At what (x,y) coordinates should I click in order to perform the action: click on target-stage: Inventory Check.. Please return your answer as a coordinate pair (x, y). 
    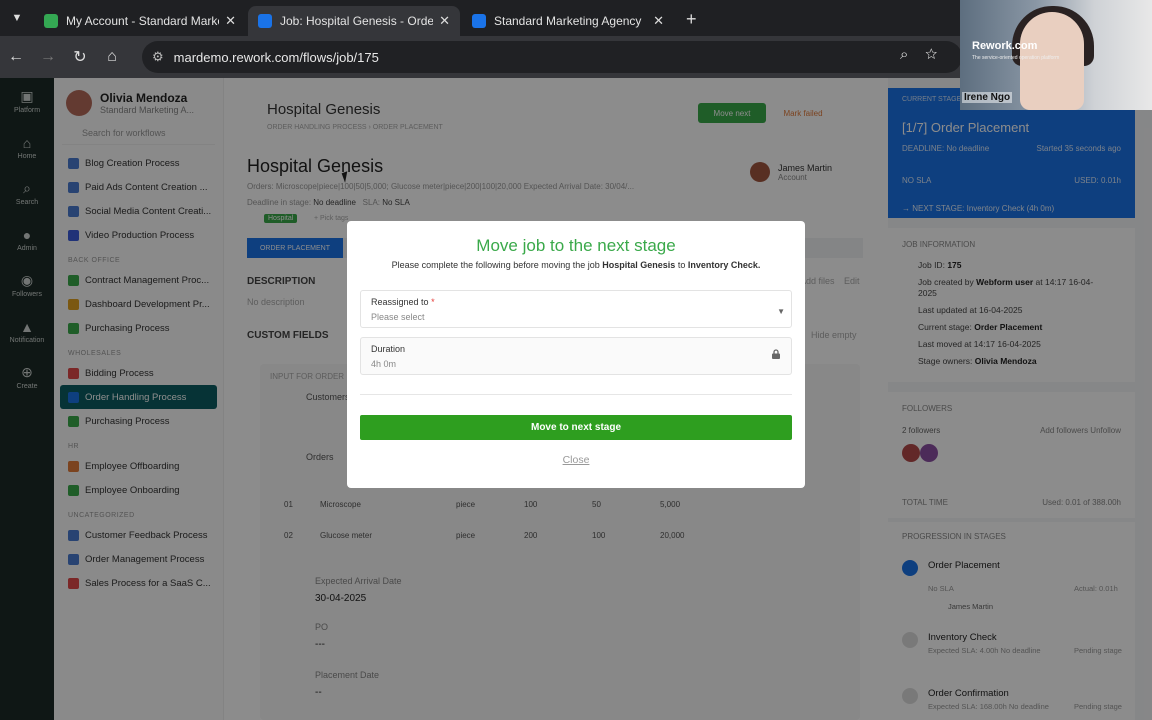
    Looking at the image, I should click on (724, 265).